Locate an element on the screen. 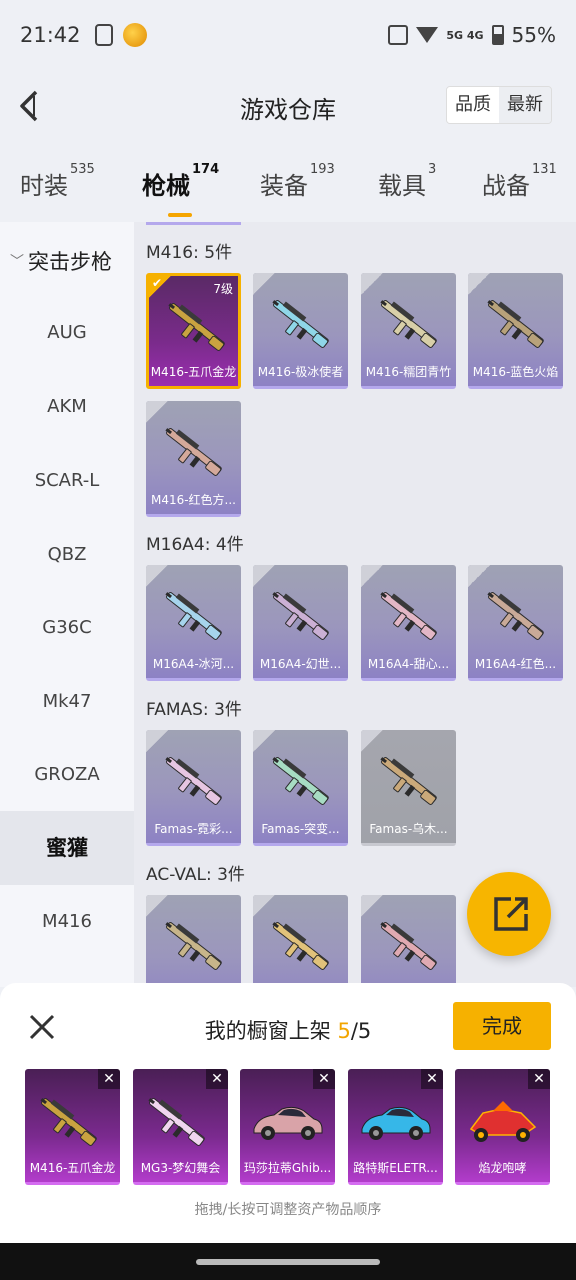 The image size is (576, 1280). tab-supplies: 战备131 is located at coordinates (519, 181).